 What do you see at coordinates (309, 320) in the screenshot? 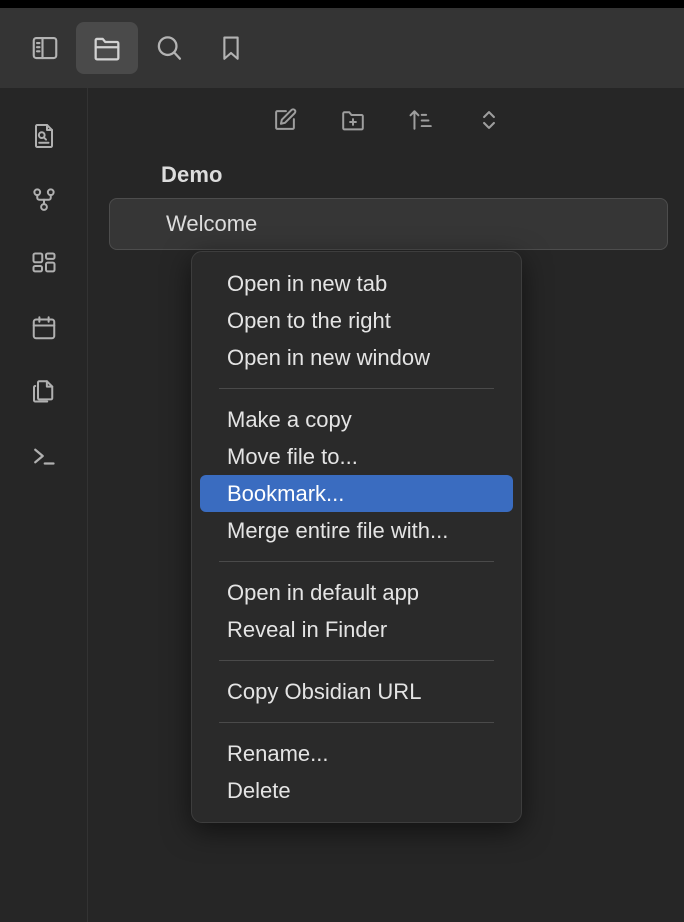
I see `menu-item-label: Open to the right` at bounding box center [309, 320].